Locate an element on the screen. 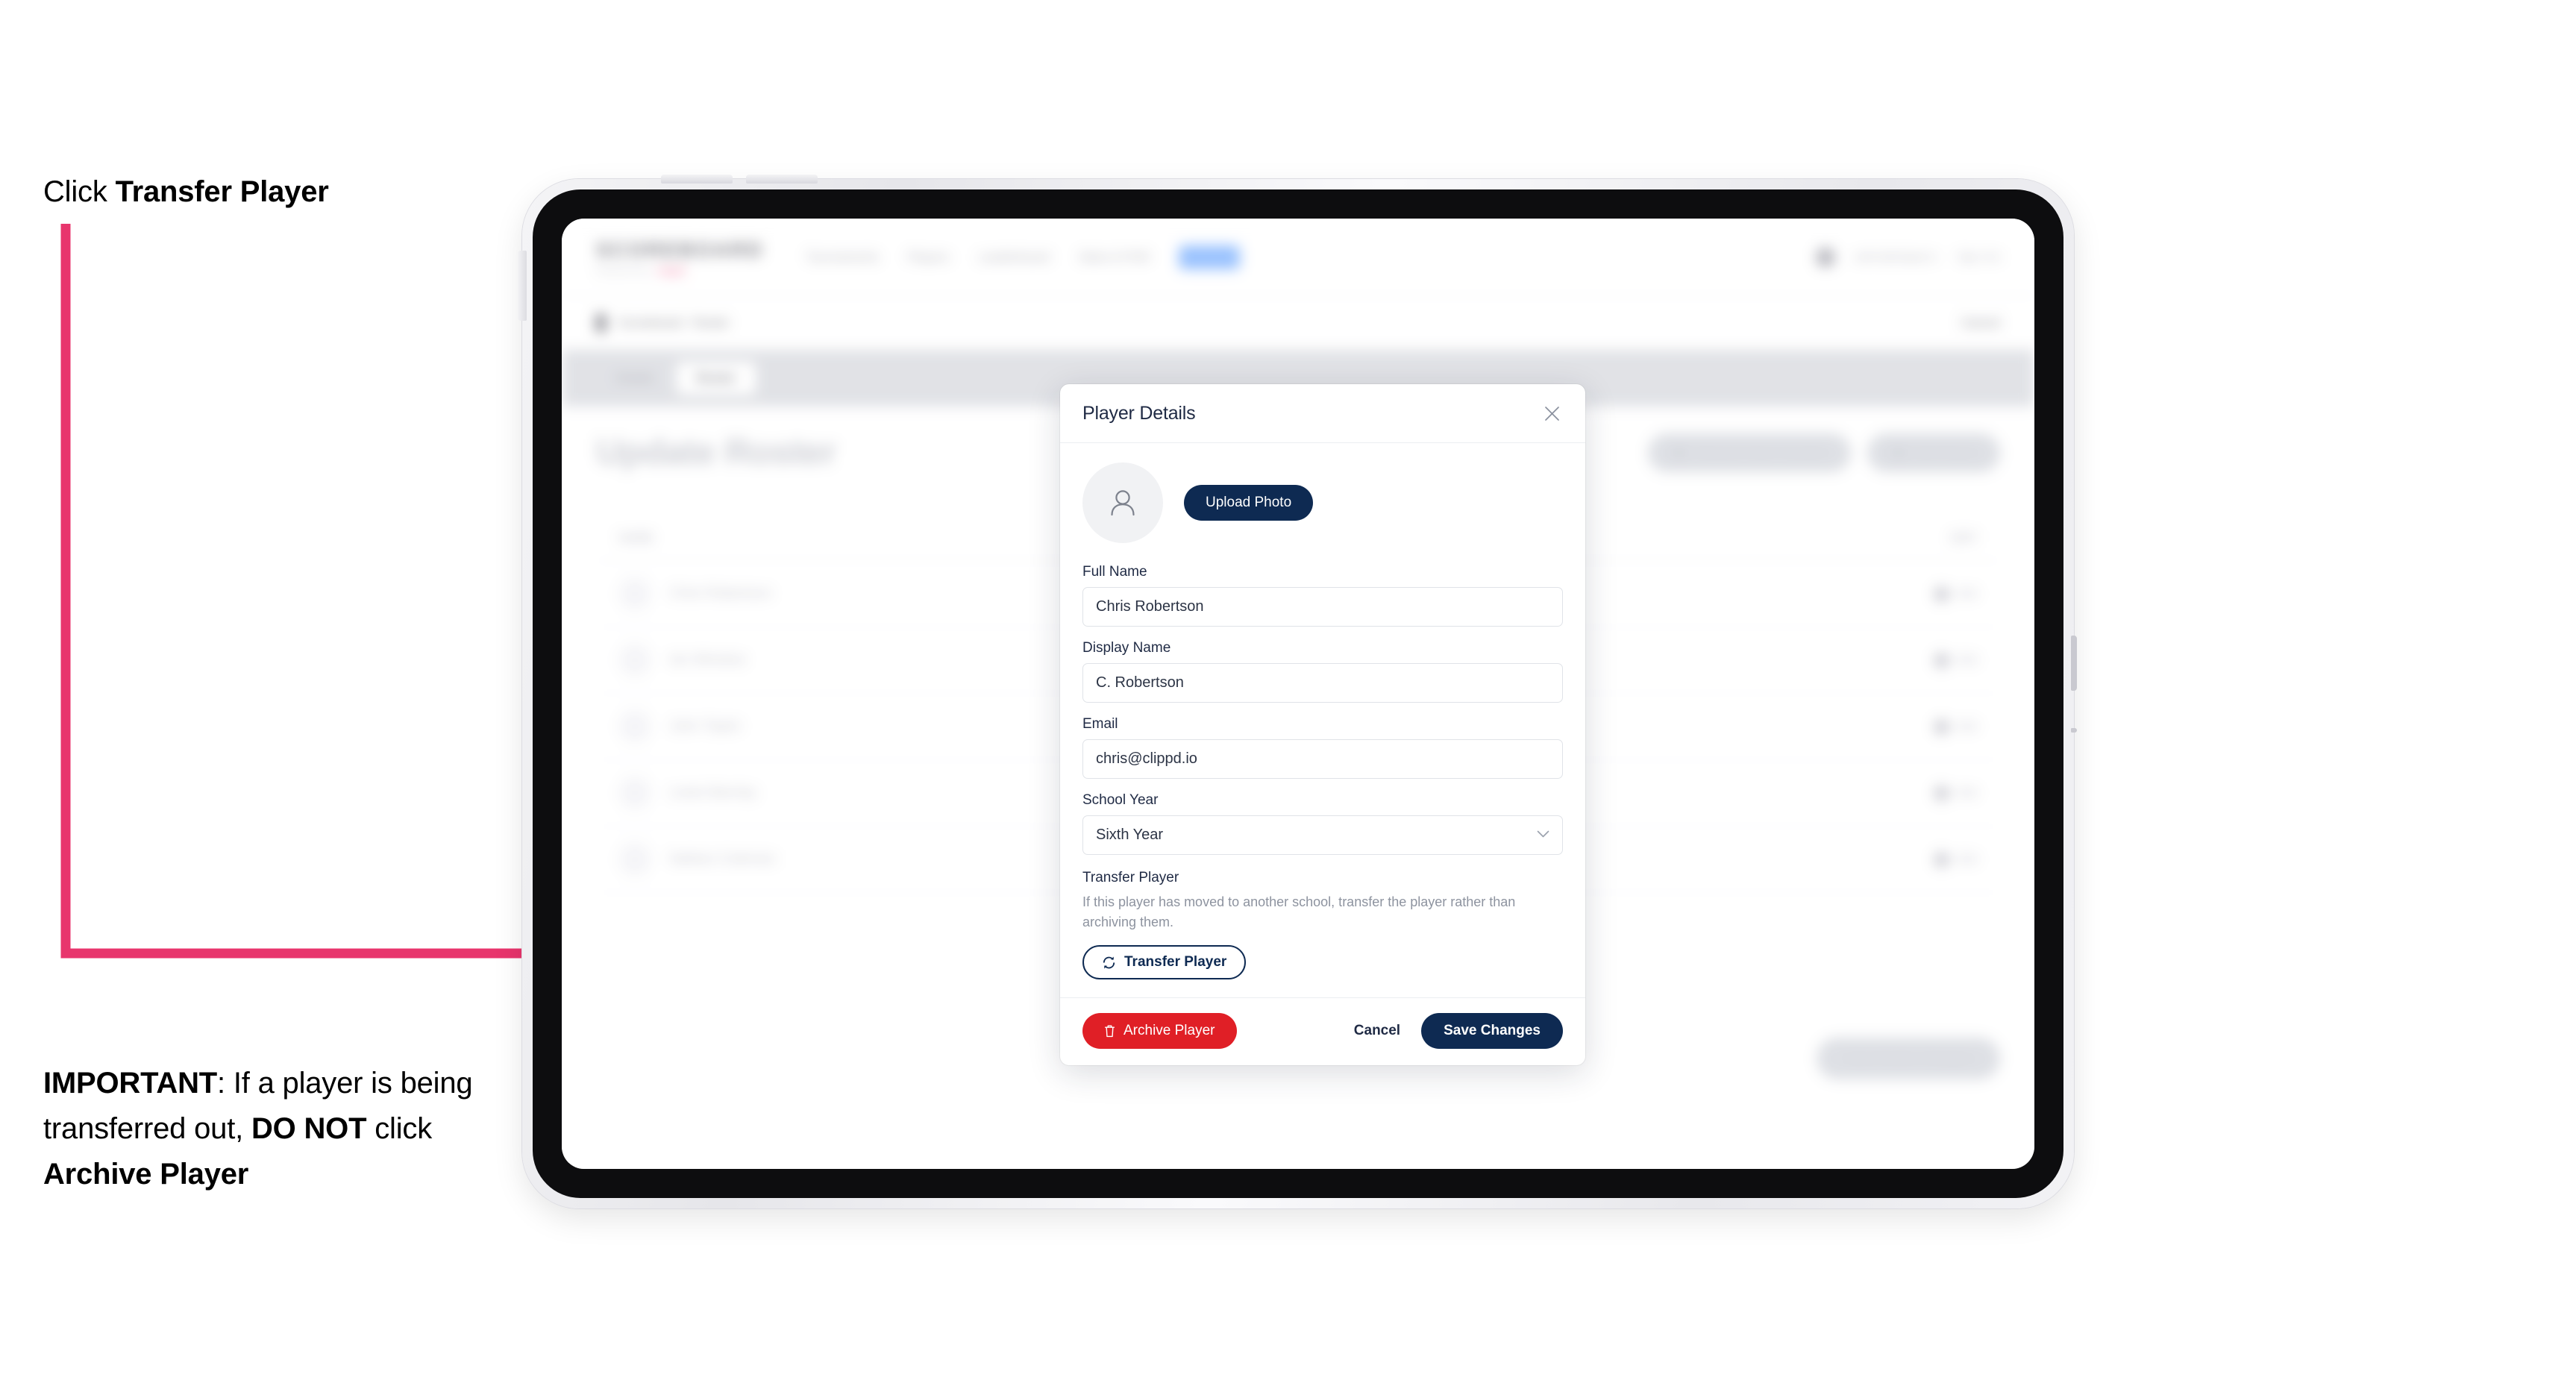  volume-down-button is located at coordinates (782, 179).